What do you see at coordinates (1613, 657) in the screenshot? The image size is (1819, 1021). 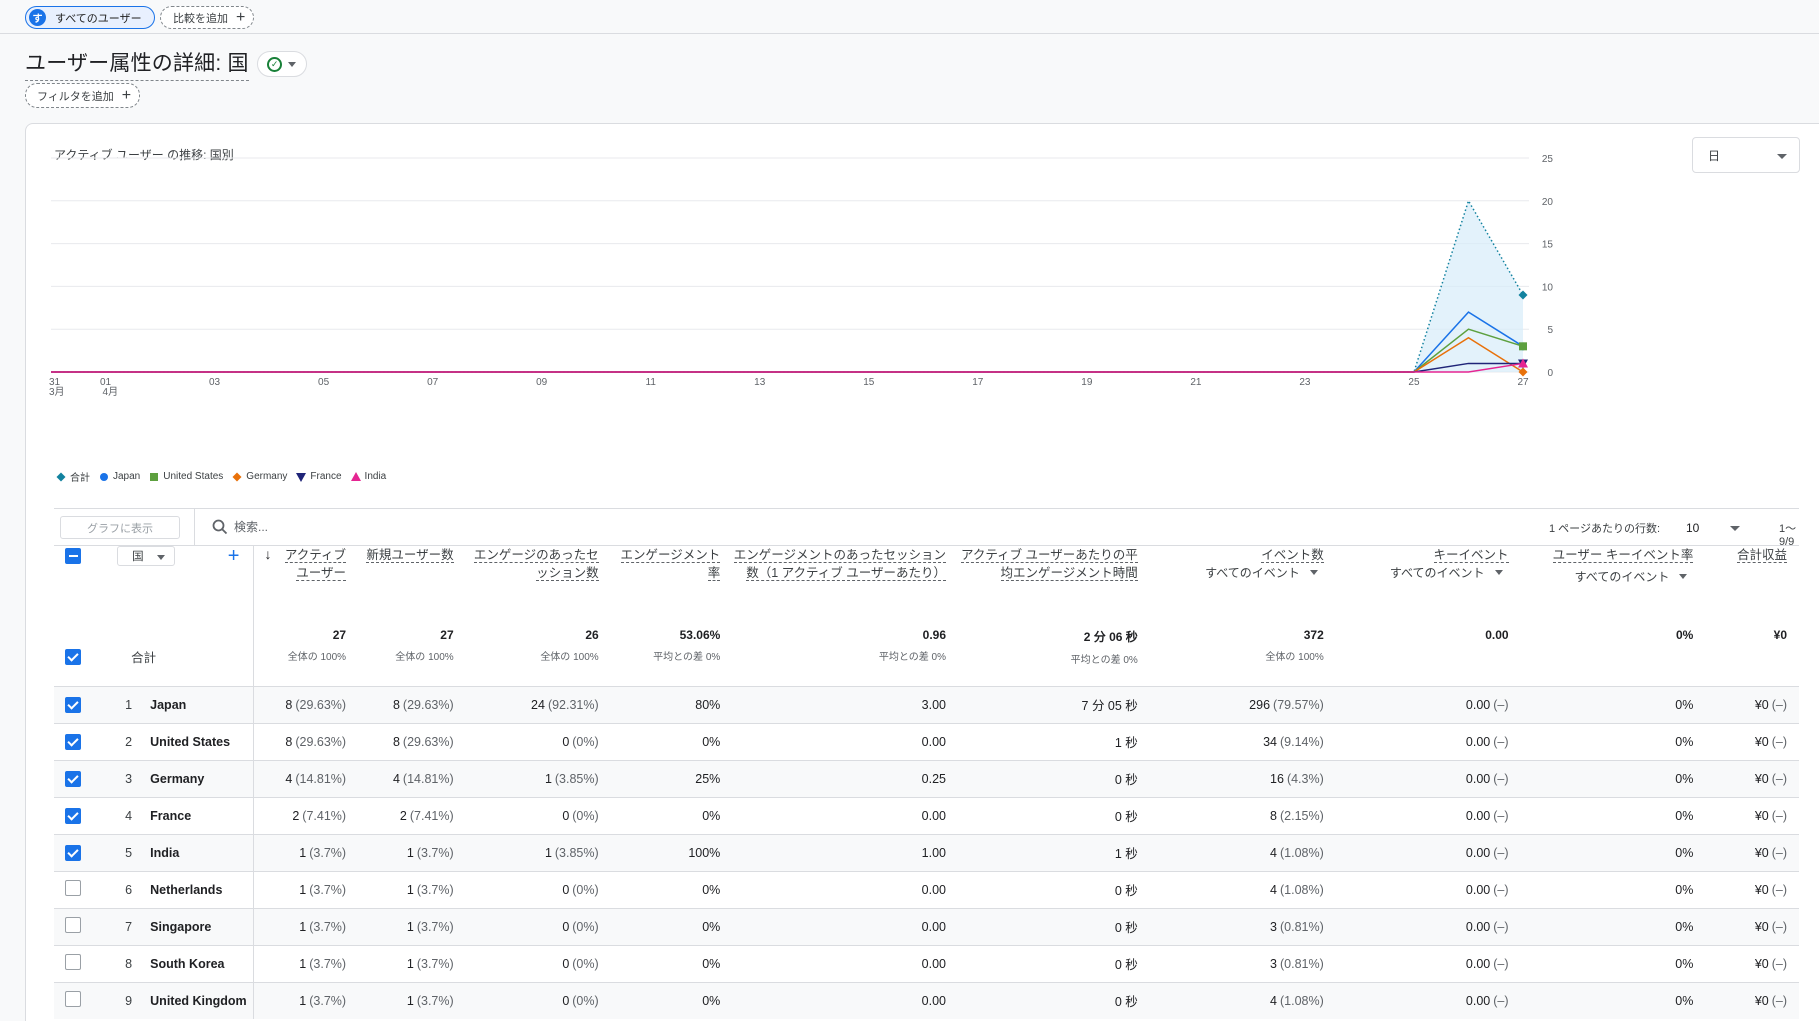 I see `totals-cell: 0%` at bounding box center [1613, 657].